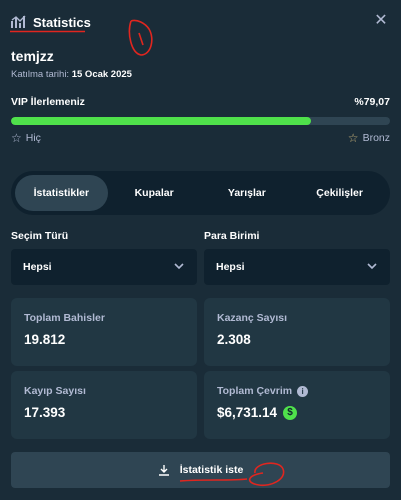  I want to click on vip-progress-label: VIP İlerlemeniz, so click(48, 102).